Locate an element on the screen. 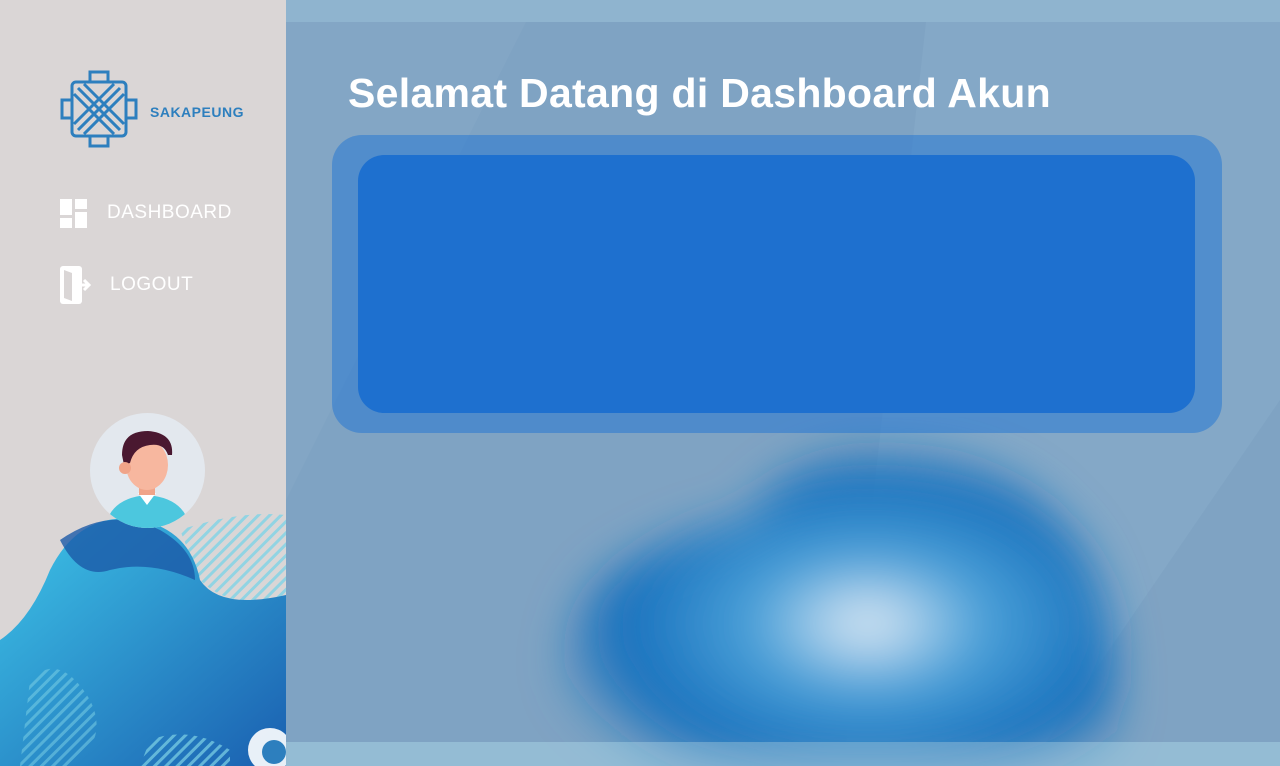 The height and width of the screenshot is (766, 1280). sidebar-item-label: LOGOUT is located at coordinates (152, 284).